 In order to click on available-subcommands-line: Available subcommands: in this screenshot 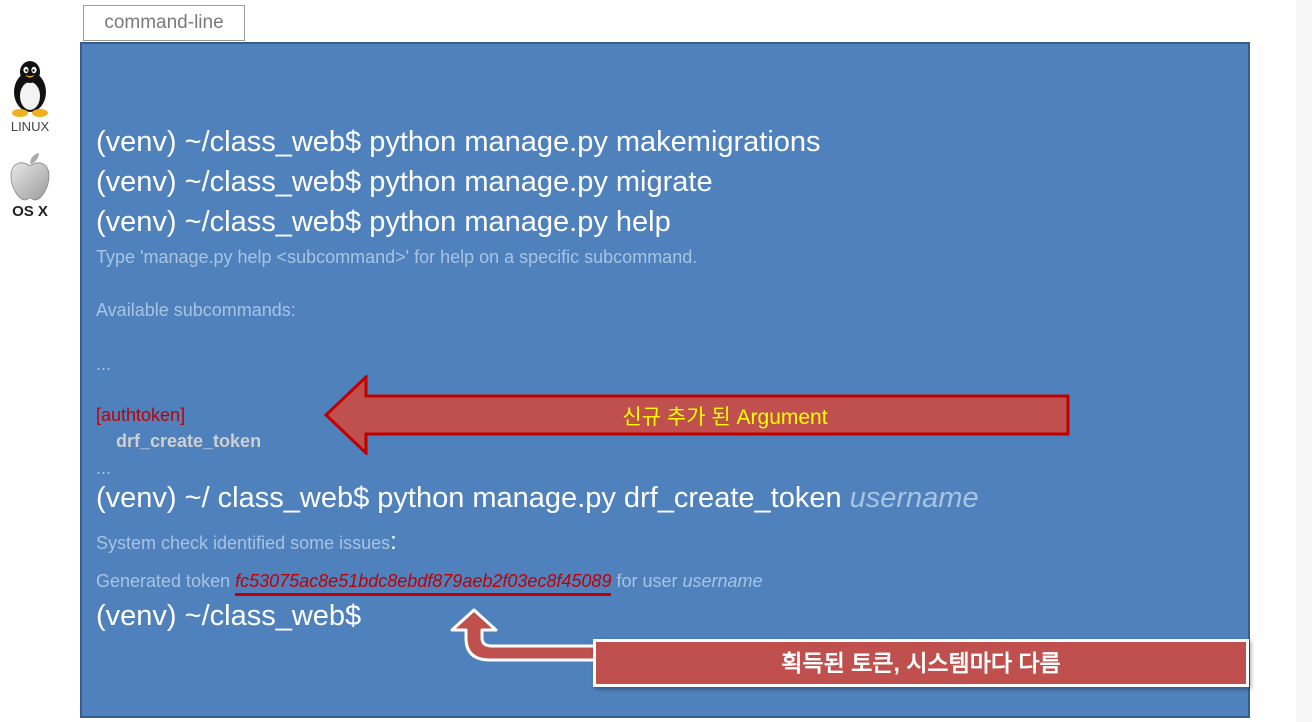, I will do `click(196, 310)`.